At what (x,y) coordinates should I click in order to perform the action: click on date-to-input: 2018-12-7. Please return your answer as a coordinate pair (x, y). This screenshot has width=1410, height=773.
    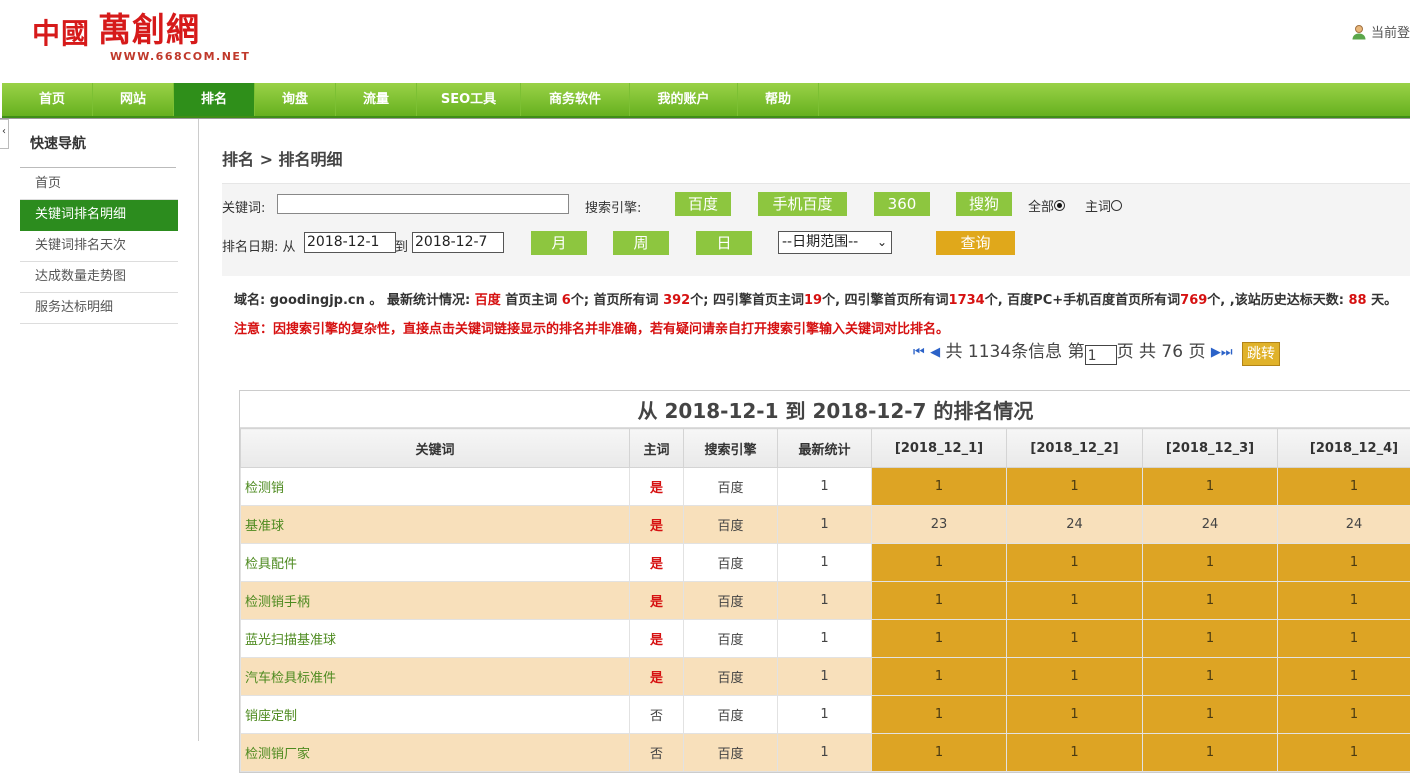
    Looking at the image, I should click on (458, 242).